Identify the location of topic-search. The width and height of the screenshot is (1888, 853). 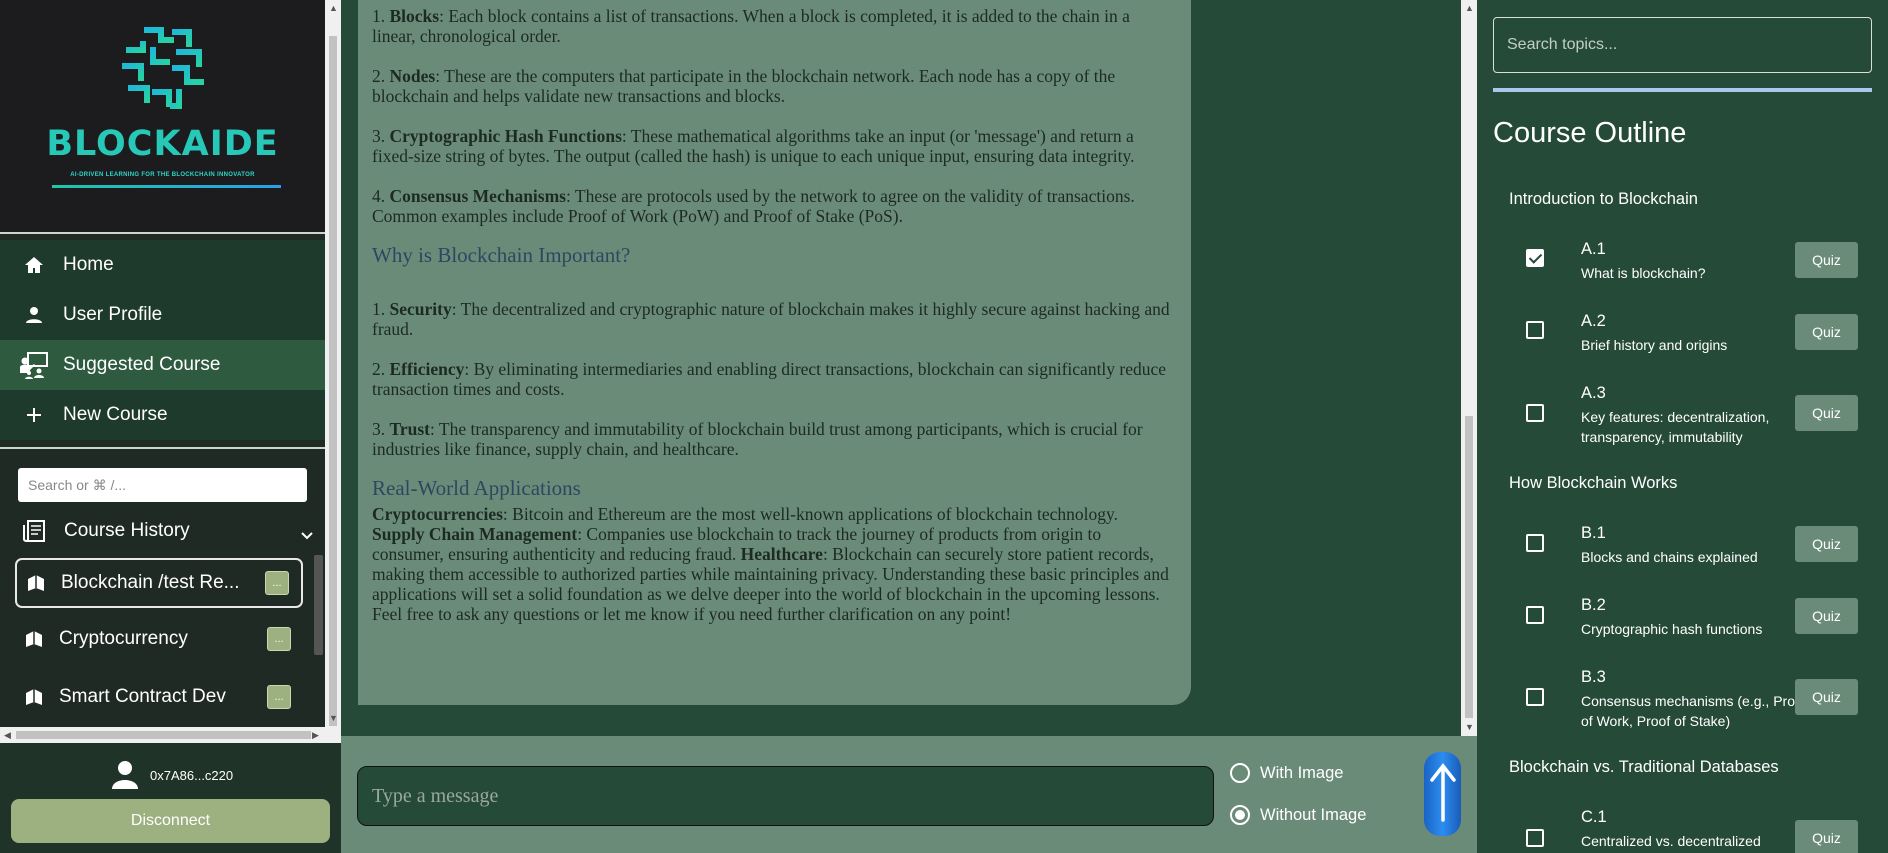
(1682, 45).